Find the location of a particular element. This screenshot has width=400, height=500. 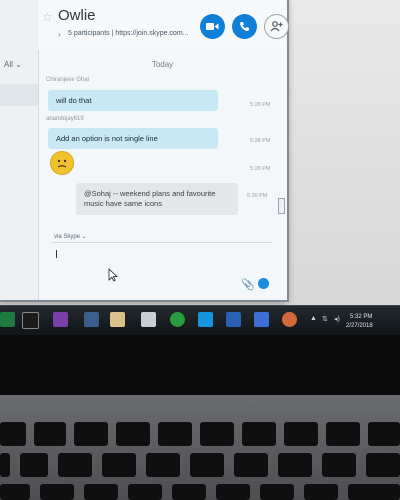

excel-icon is located at coordinates (7, 319).